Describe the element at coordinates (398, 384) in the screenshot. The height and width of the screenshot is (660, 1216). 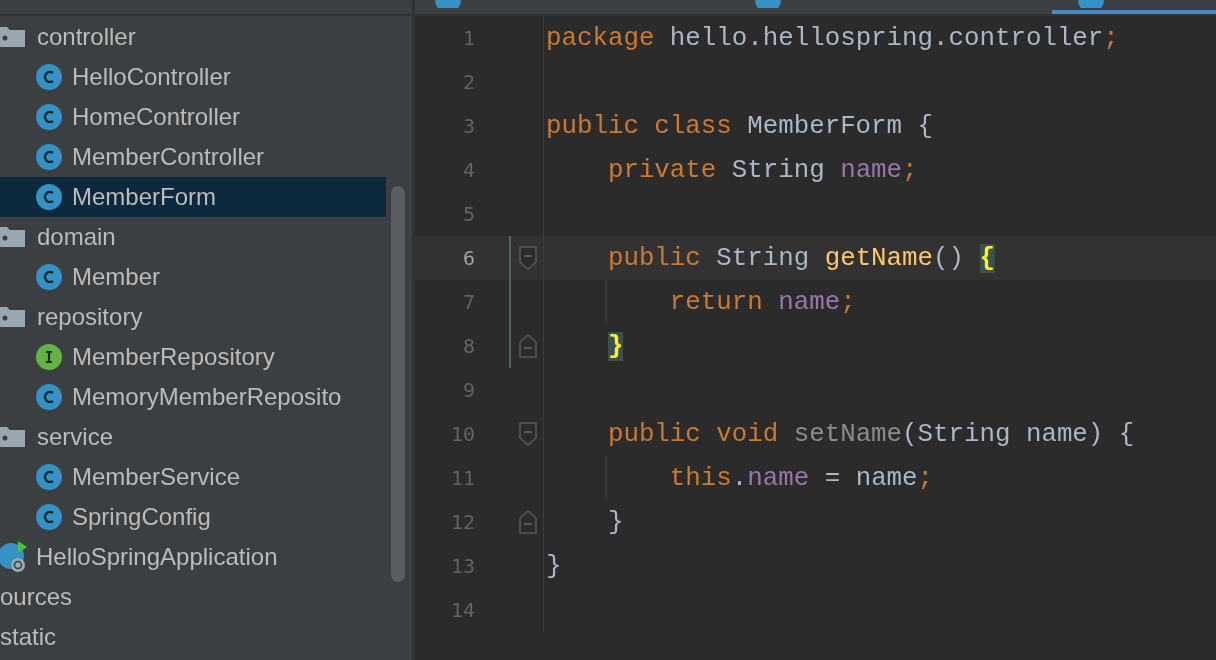
I see `scrollbar-thumb` at that location.